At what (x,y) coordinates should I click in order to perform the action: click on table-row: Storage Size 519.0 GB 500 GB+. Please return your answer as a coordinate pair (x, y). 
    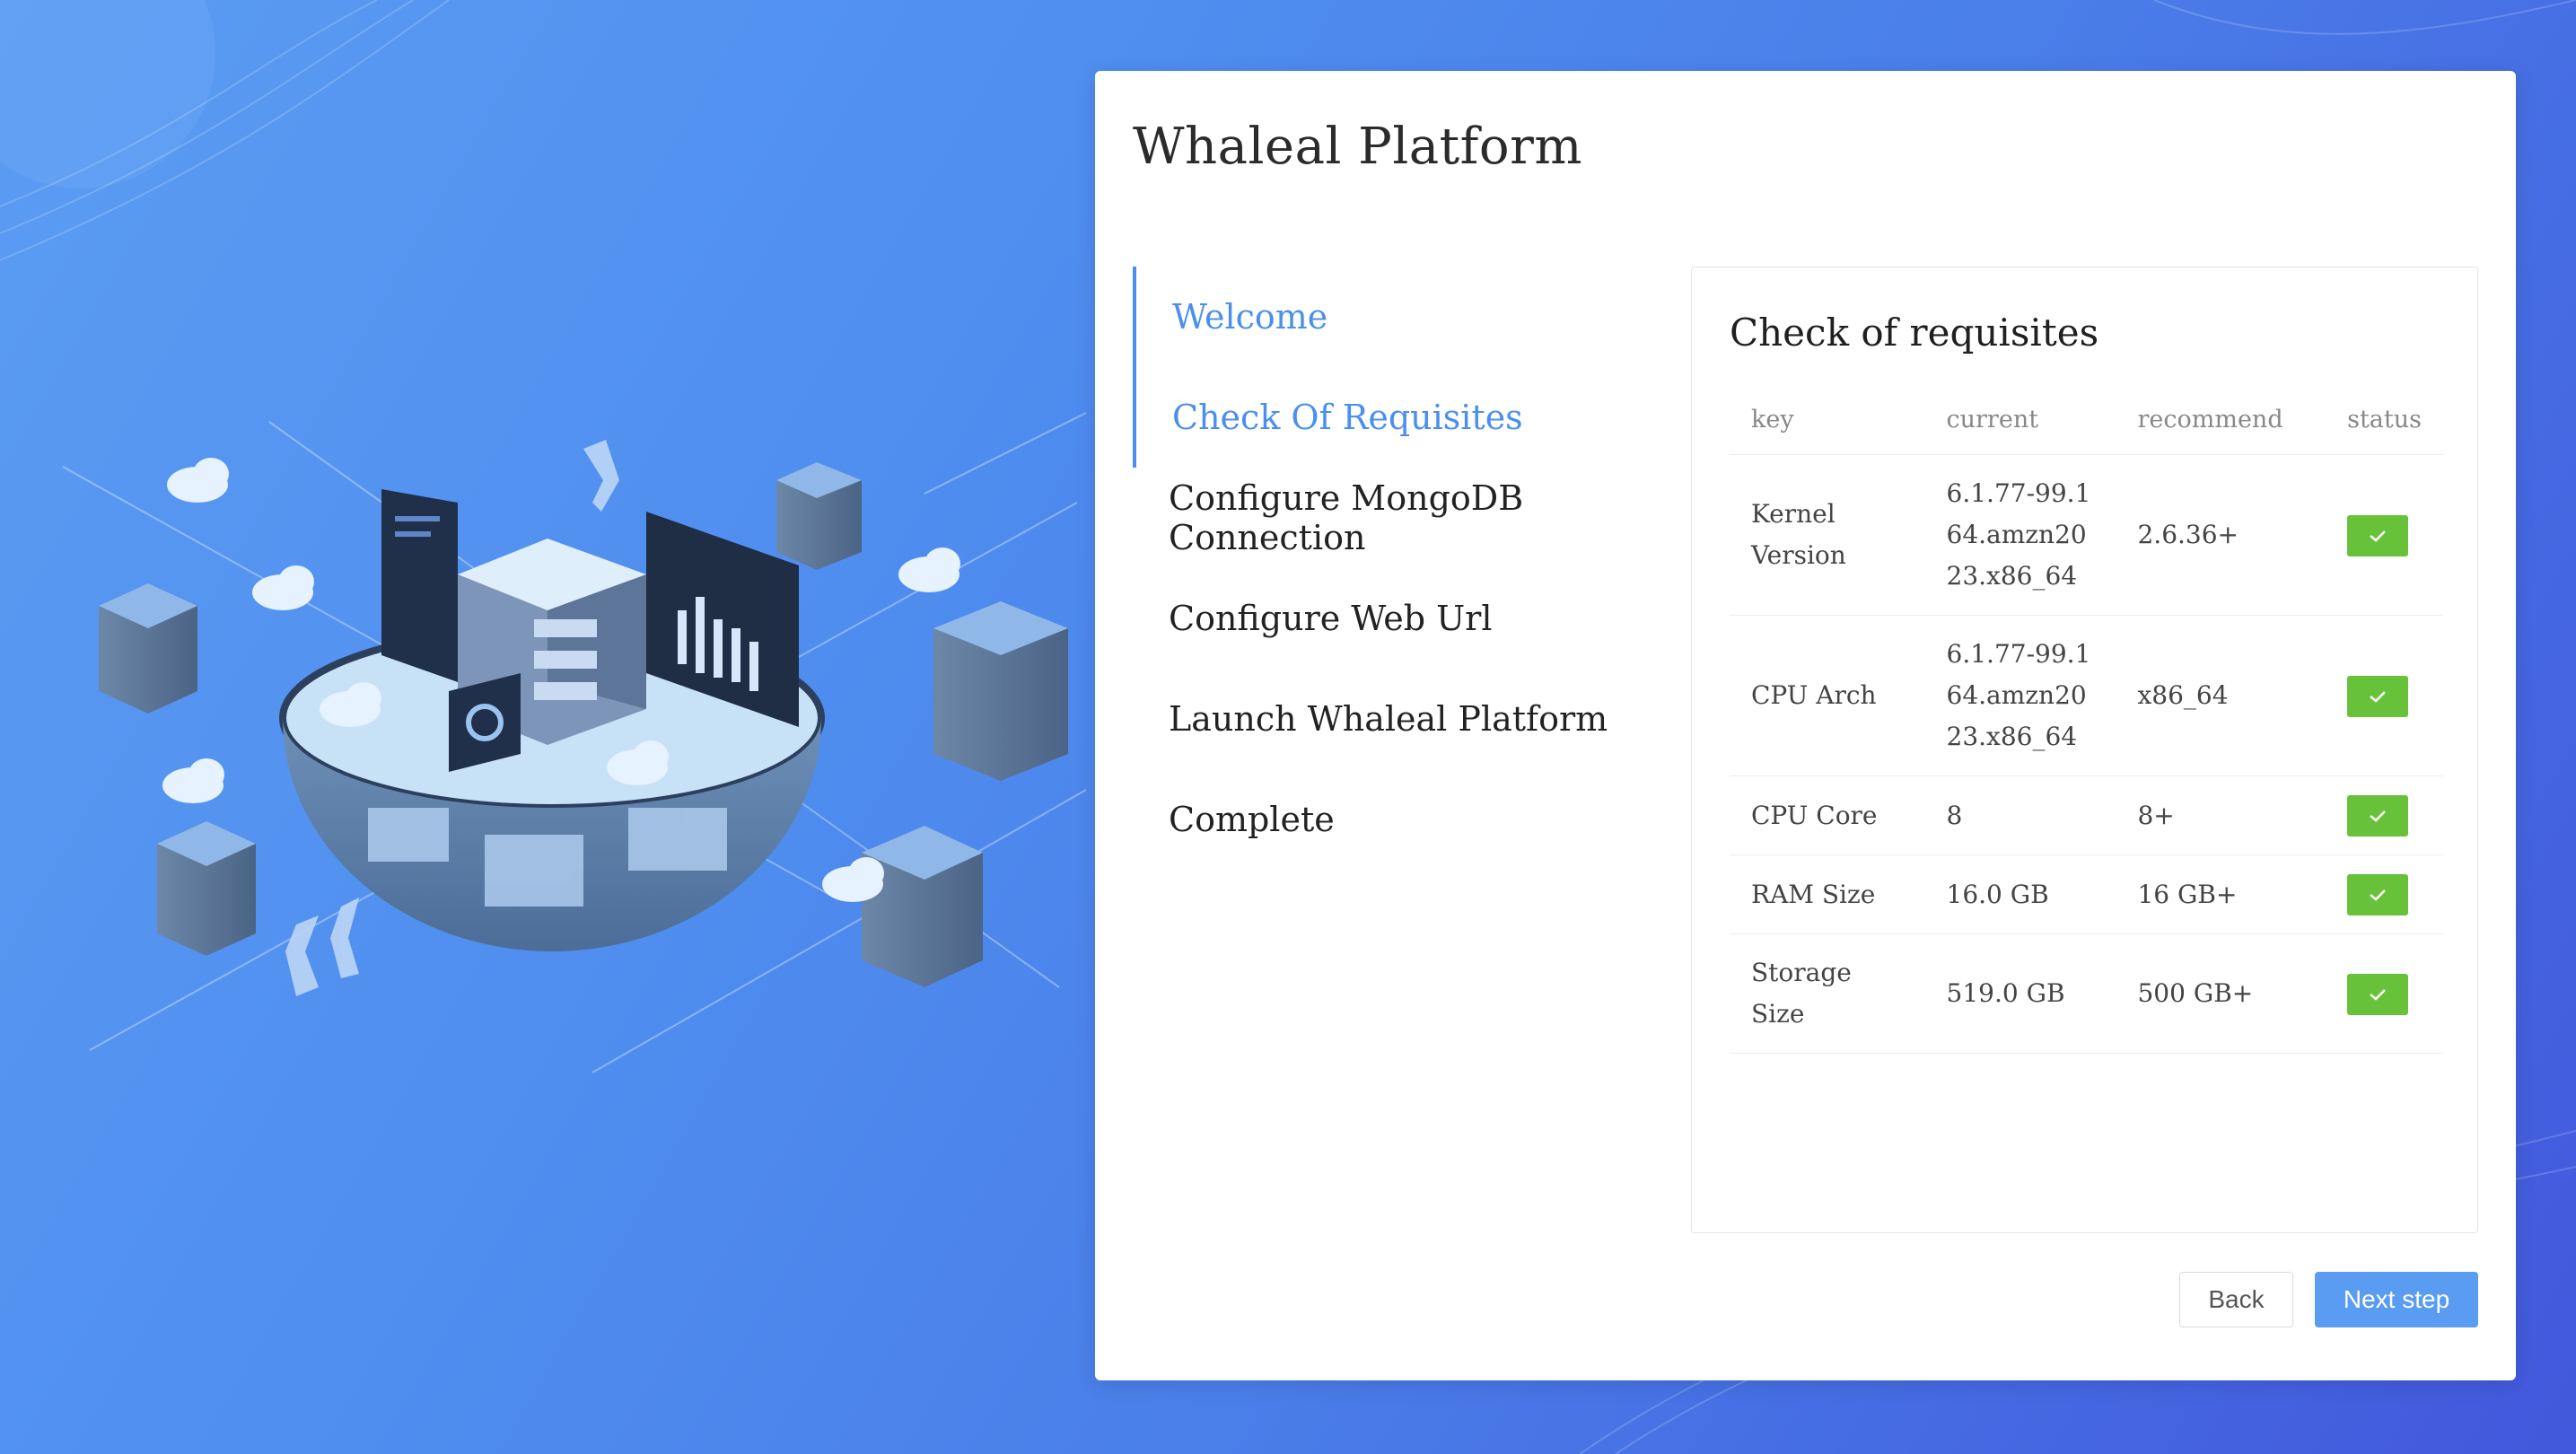
    Looking at the image, I should click on (2086, 993).